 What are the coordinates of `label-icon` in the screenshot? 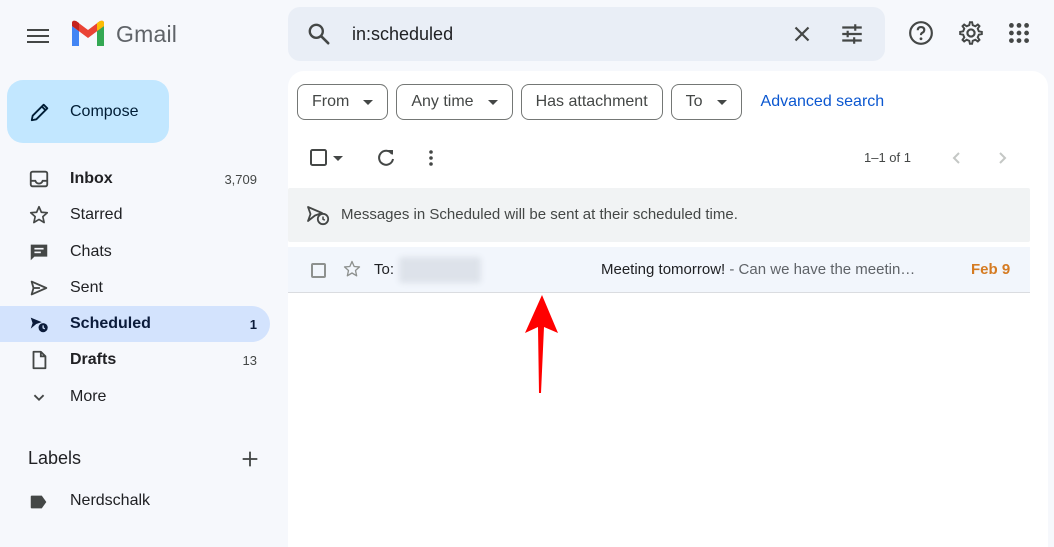 It's located at (38, 502).